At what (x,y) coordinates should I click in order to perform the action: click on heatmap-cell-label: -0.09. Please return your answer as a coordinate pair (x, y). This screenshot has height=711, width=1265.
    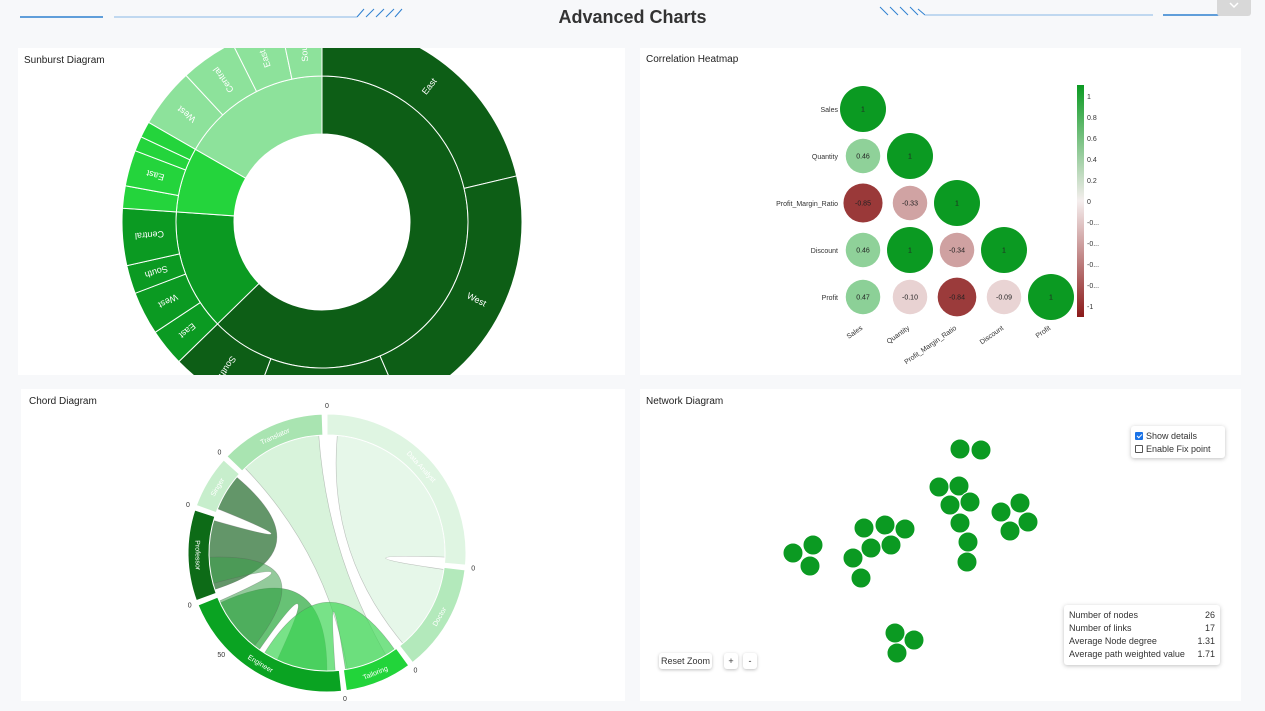
    Looking at the image, I should click on (1004, 298).